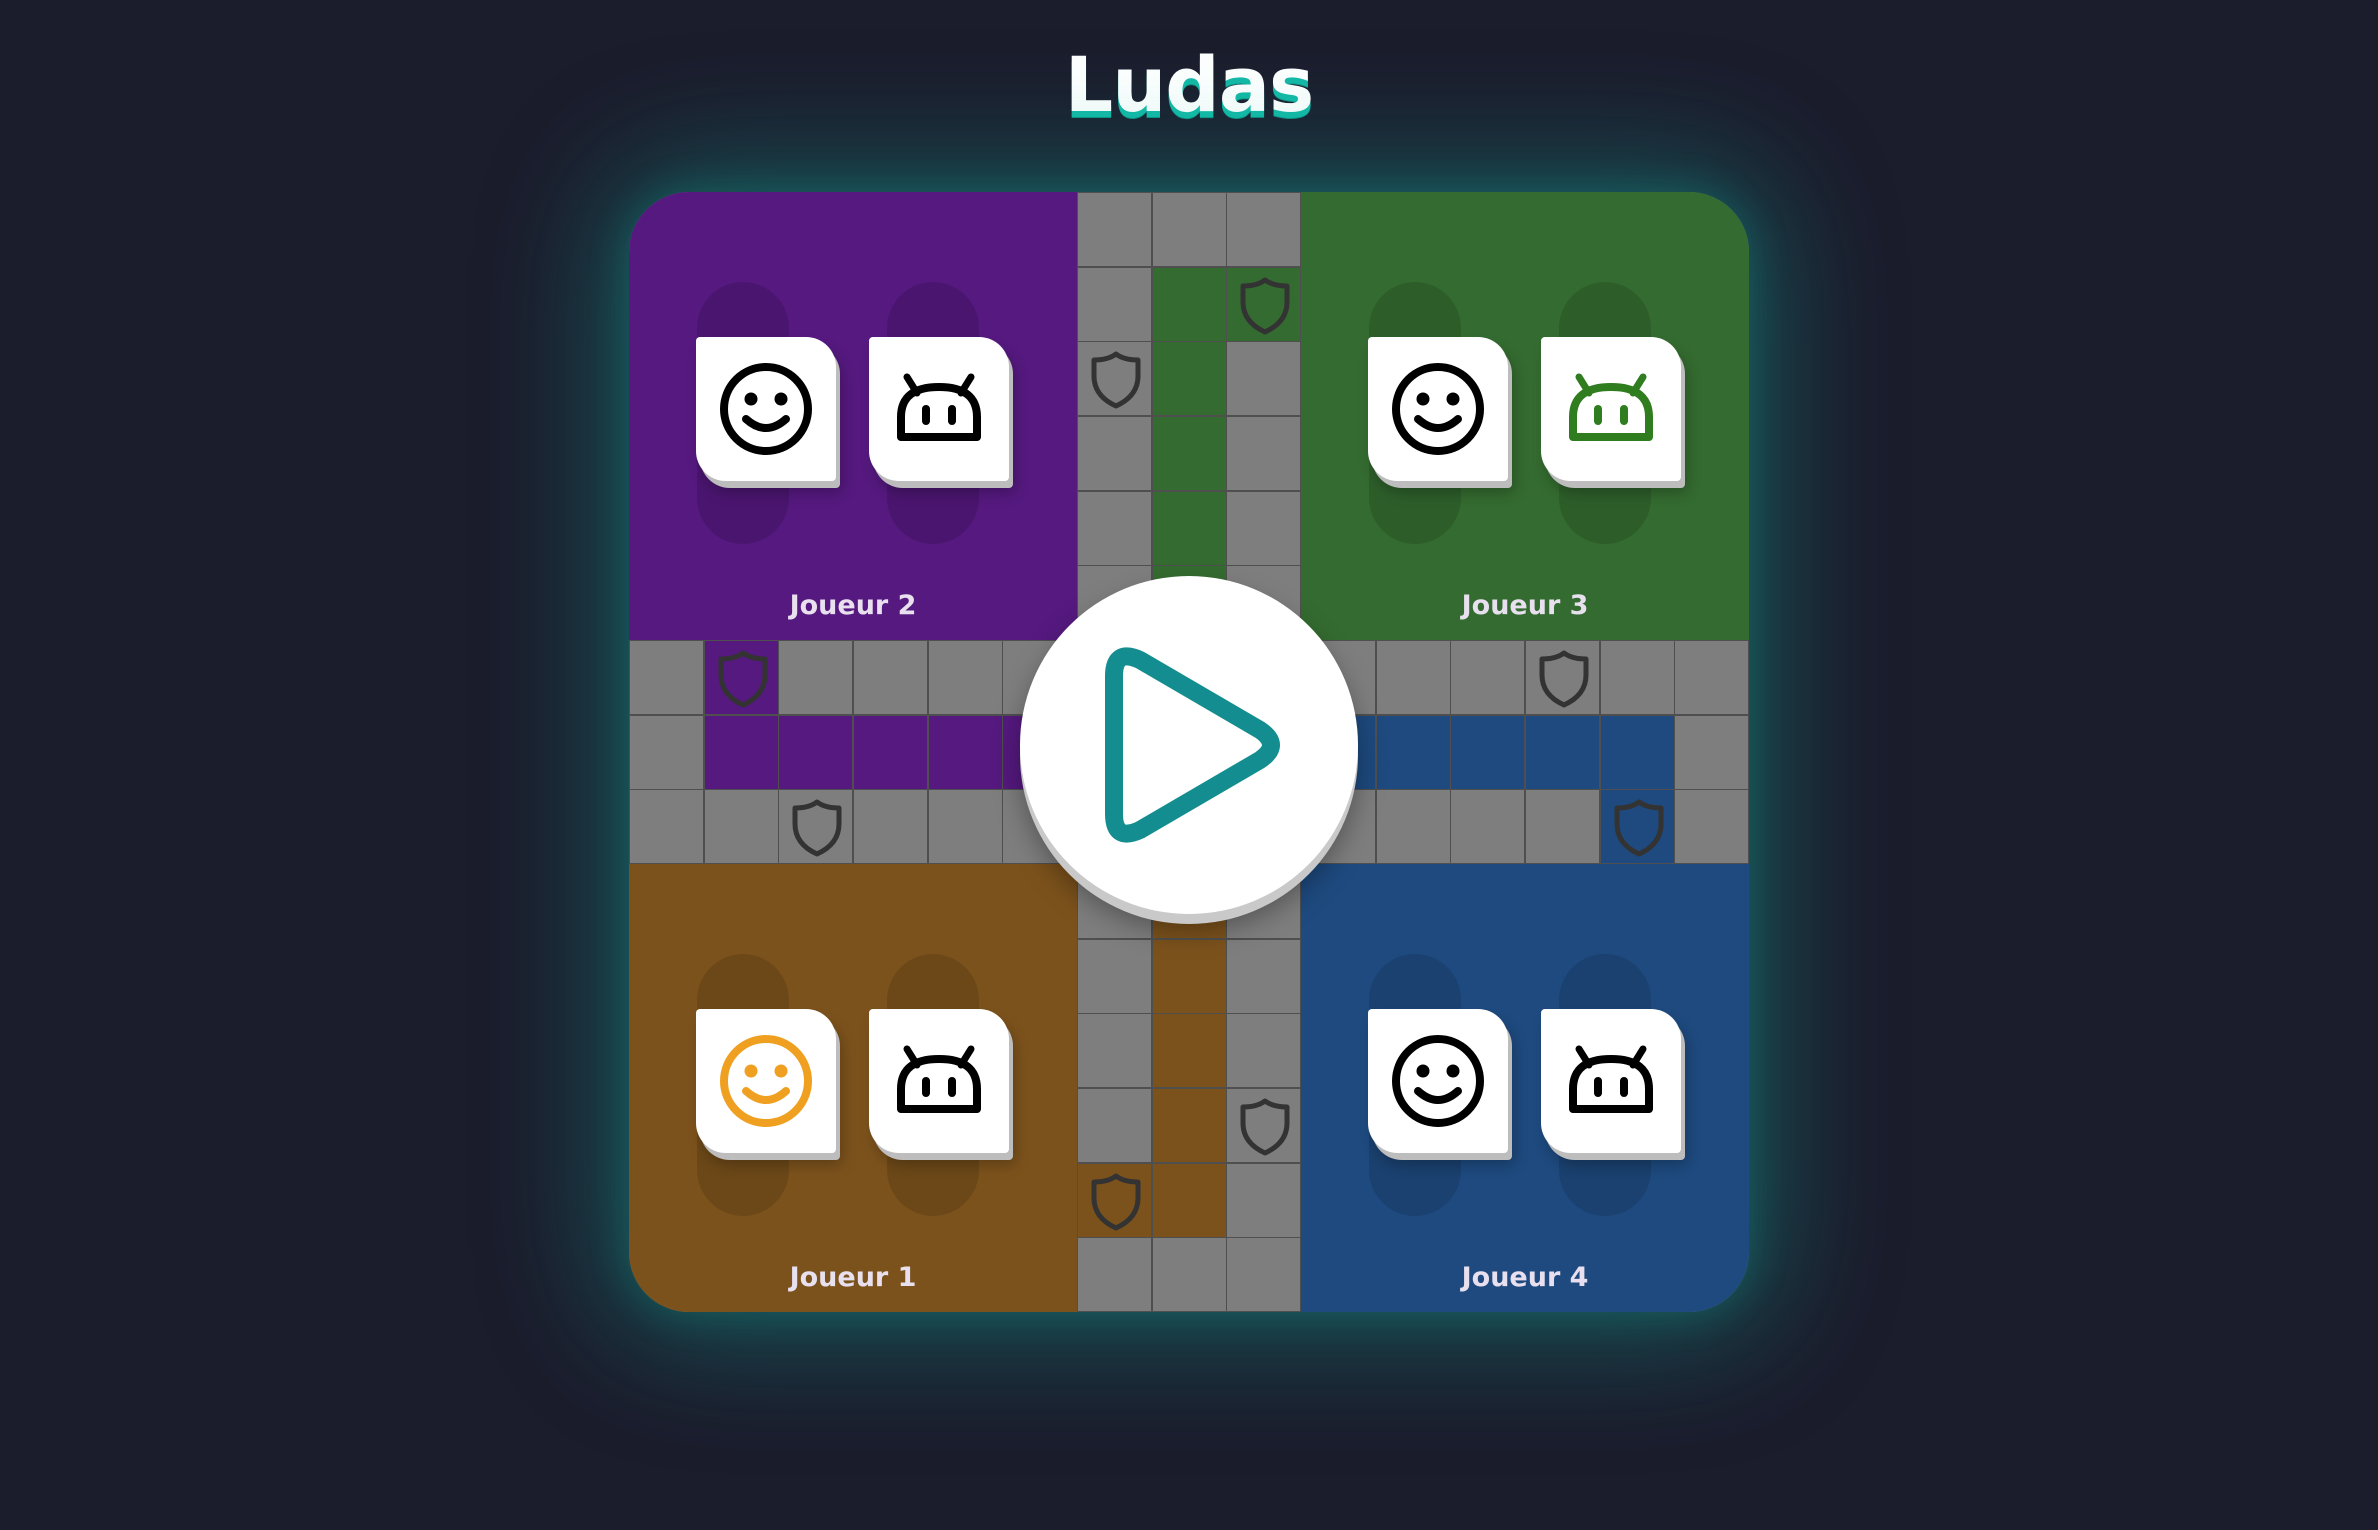 This screenshot has height=1530, width=2378. I want to click on home-player-3: Joueur 3, so click(1525, 416).